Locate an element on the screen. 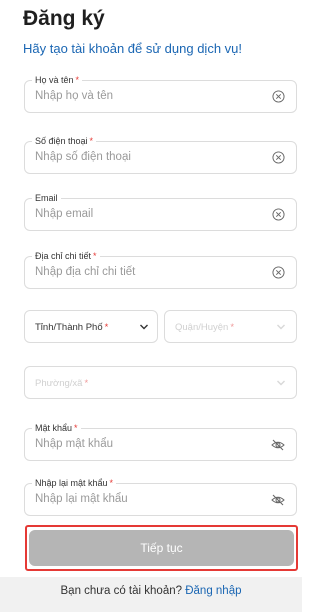 This screenshot has width=320, height=612. province-select: Tỉnh/Thành Phố * is located at coordinates (91, 326).